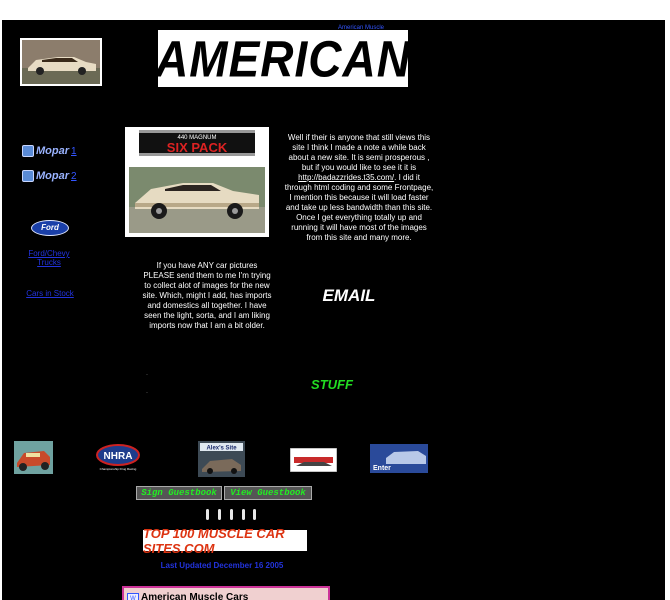  What do you see at coordinates (197, 147) in the screenshot?
I see `sixpack-line2: SIX PACK` at bounding box center [197, 147].